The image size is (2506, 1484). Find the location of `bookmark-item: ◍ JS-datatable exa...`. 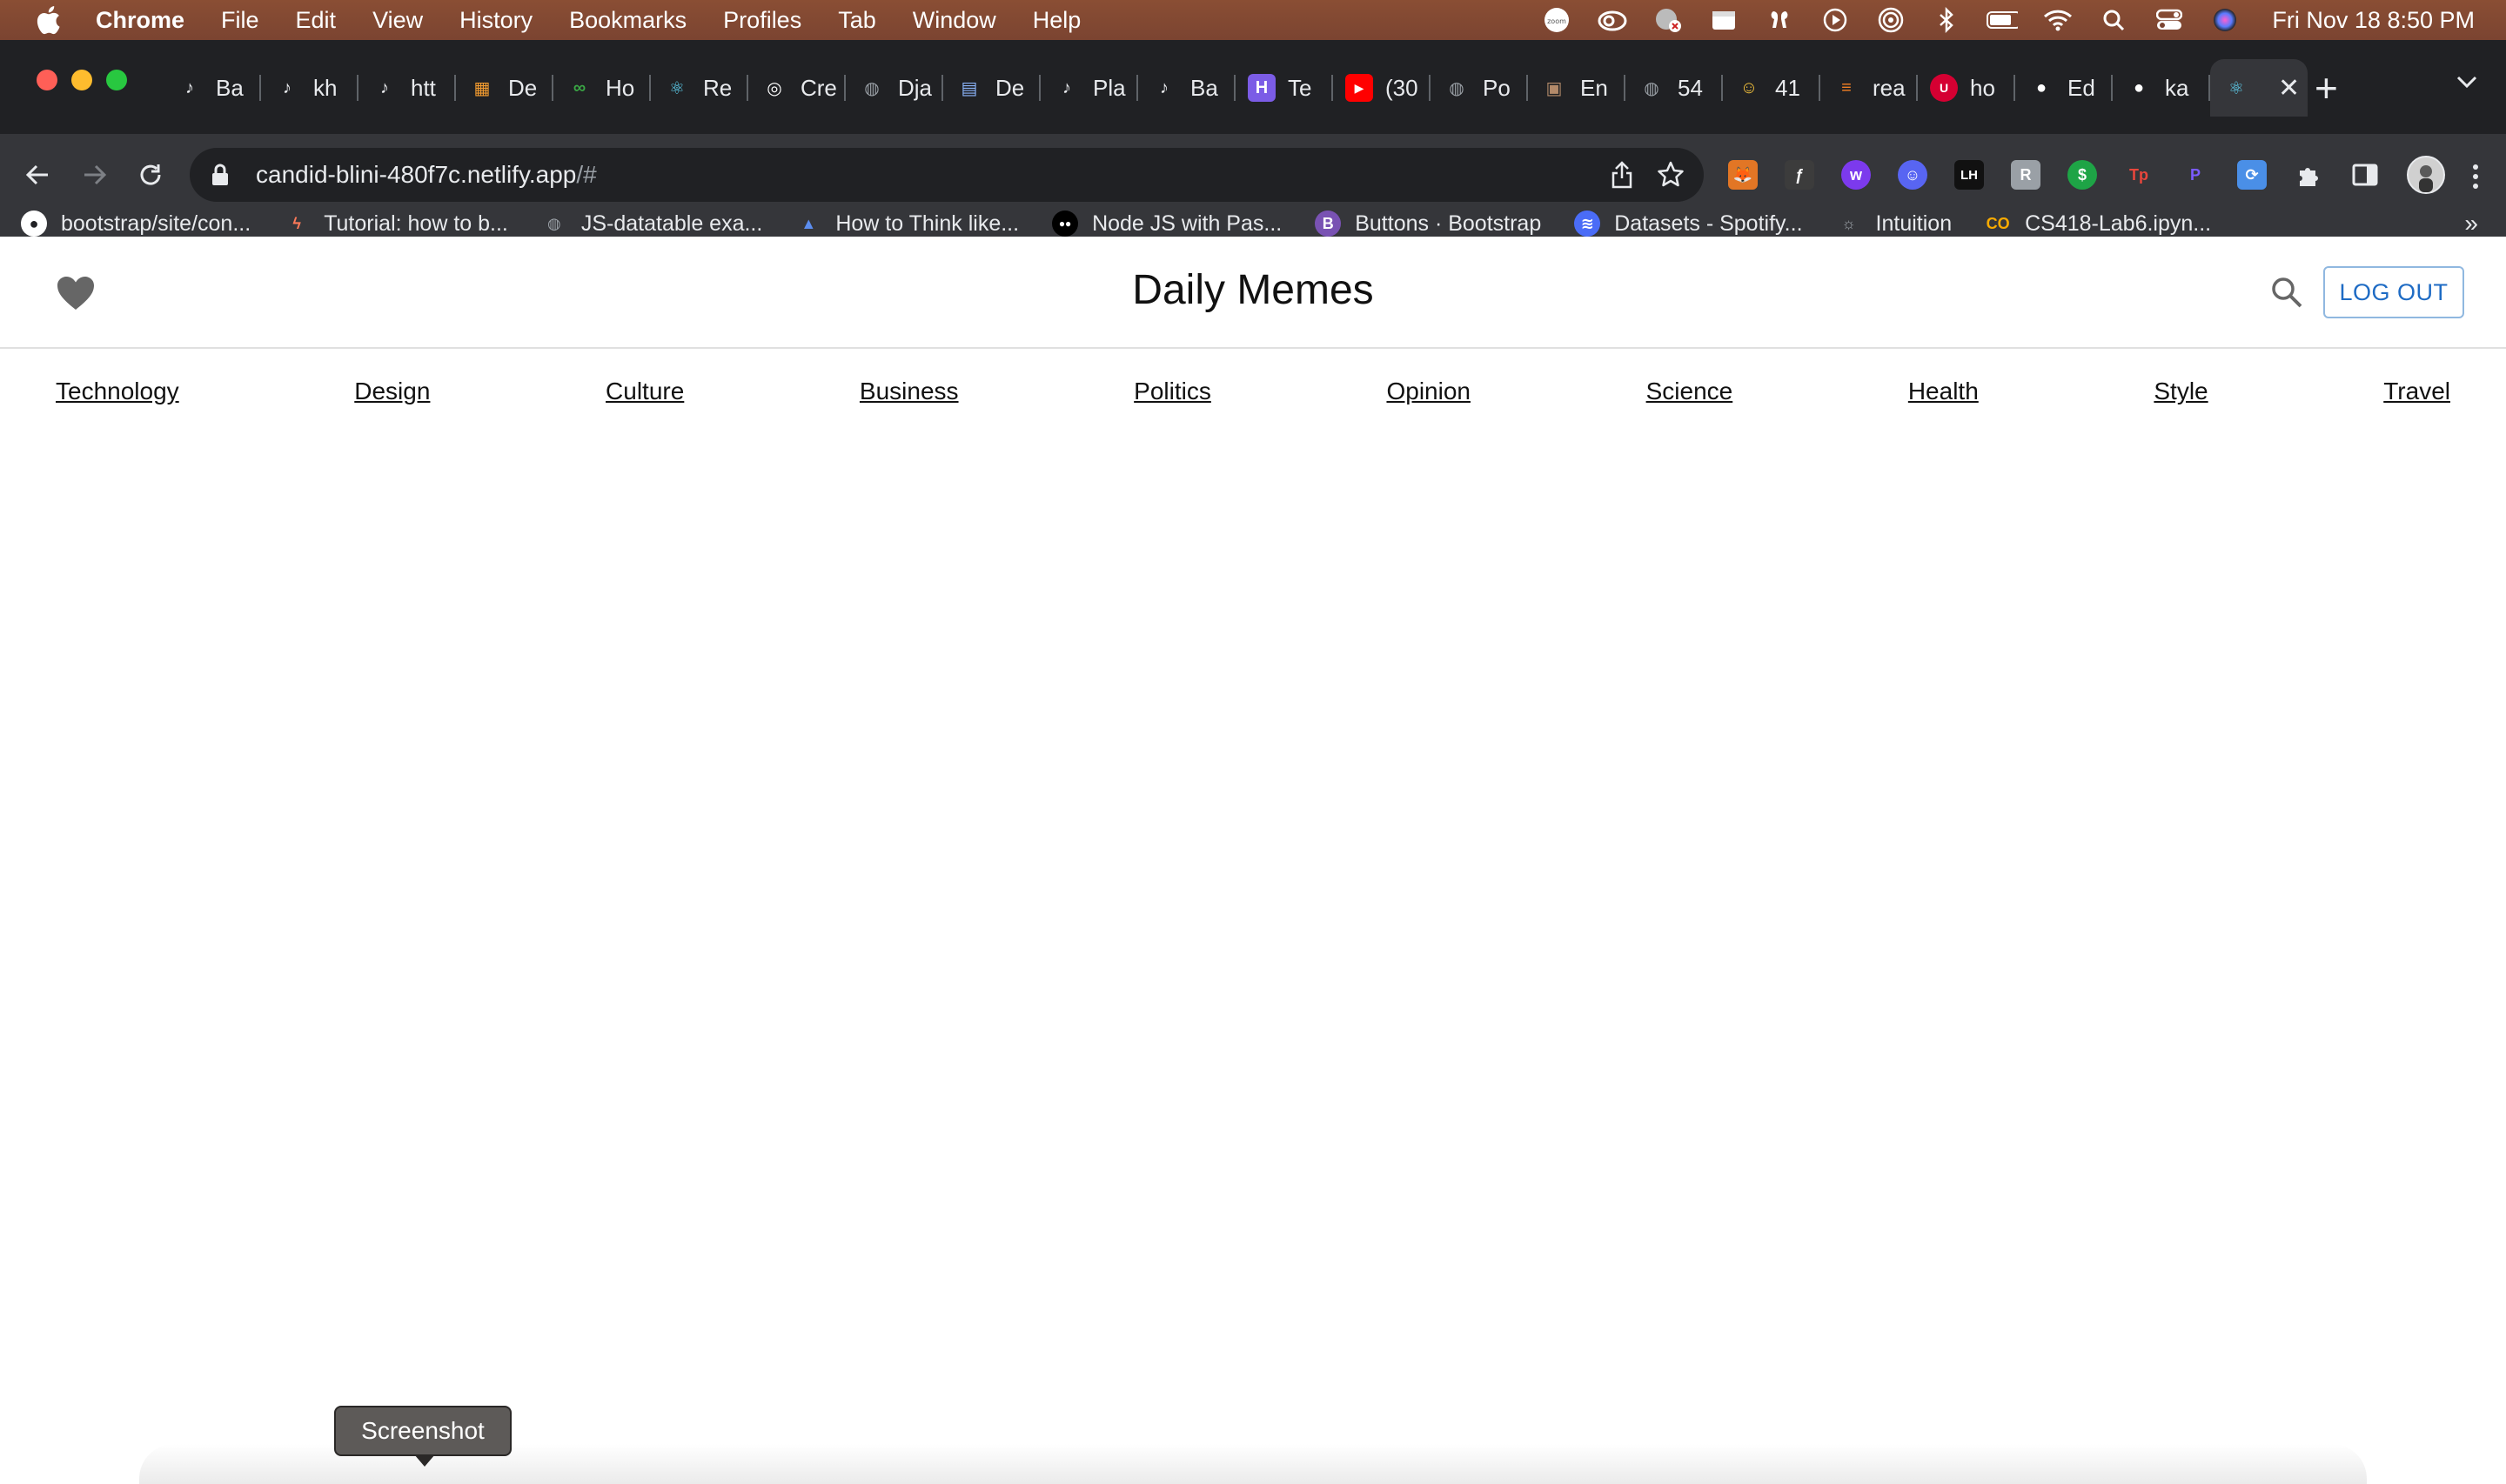

bookmark-item: ◍ JS-datatable exa... is located at coordinates (651, 224).